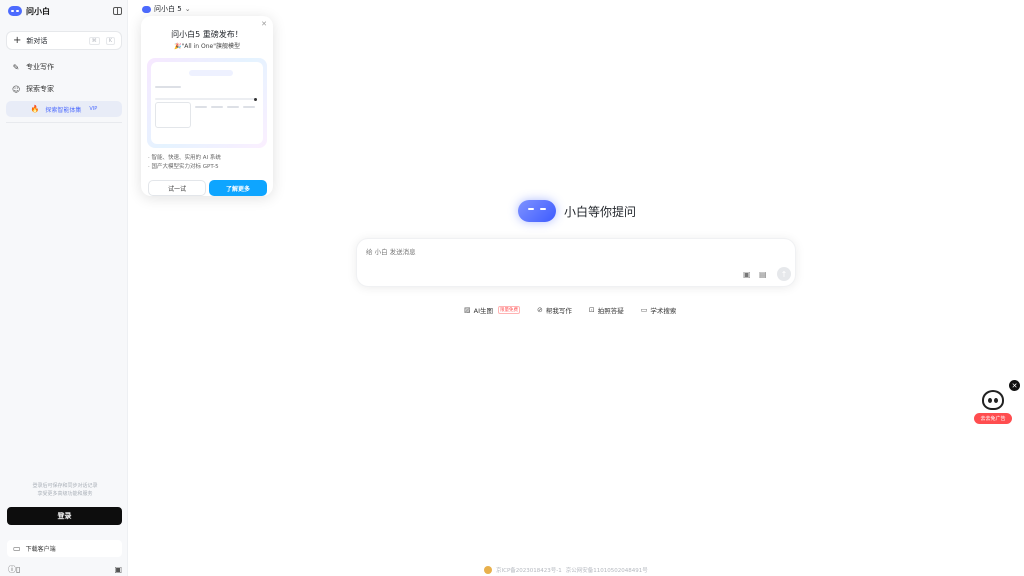 This screenshot has height=576, width=1024. Describe the element at coordinates (64, 67) in the screenshot. I see `sidebar-item-writing: ✎ 专业写作` at that location.